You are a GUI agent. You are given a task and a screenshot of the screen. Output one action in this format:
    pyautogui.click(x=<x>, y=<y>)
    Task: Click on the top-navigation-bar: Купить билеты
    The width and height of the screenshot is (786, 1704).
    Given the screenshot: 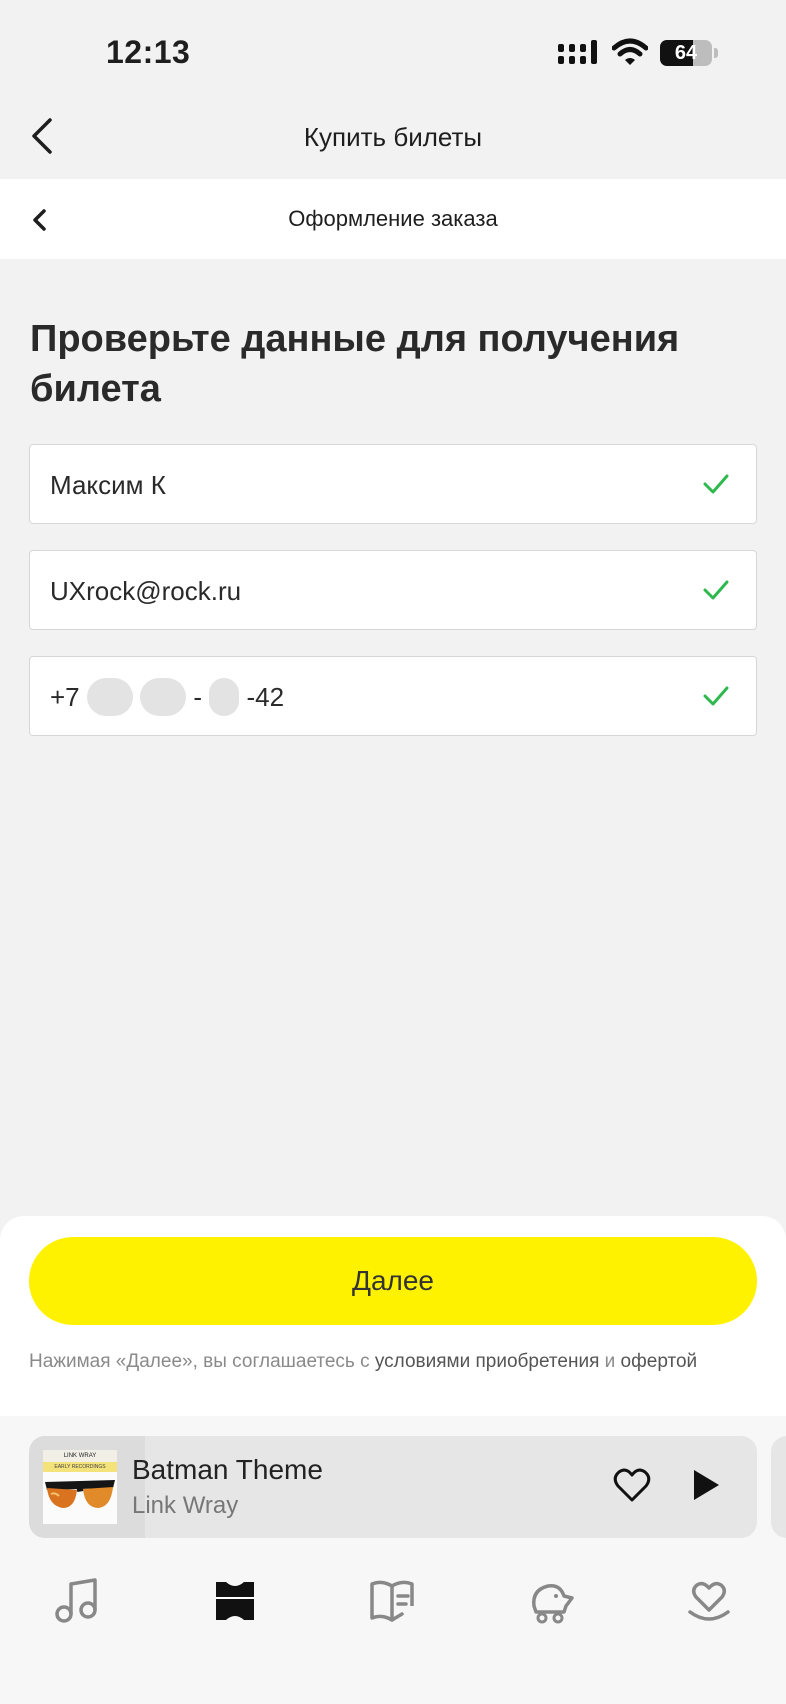 What is the action you would take?
    pyautogui.click(x=393, y=139)
    